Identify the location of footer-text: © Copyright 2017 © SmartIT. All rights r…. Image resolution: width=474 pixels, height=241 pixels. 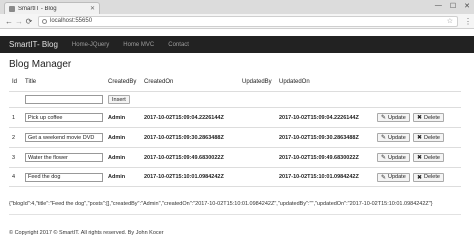
(86, 233).